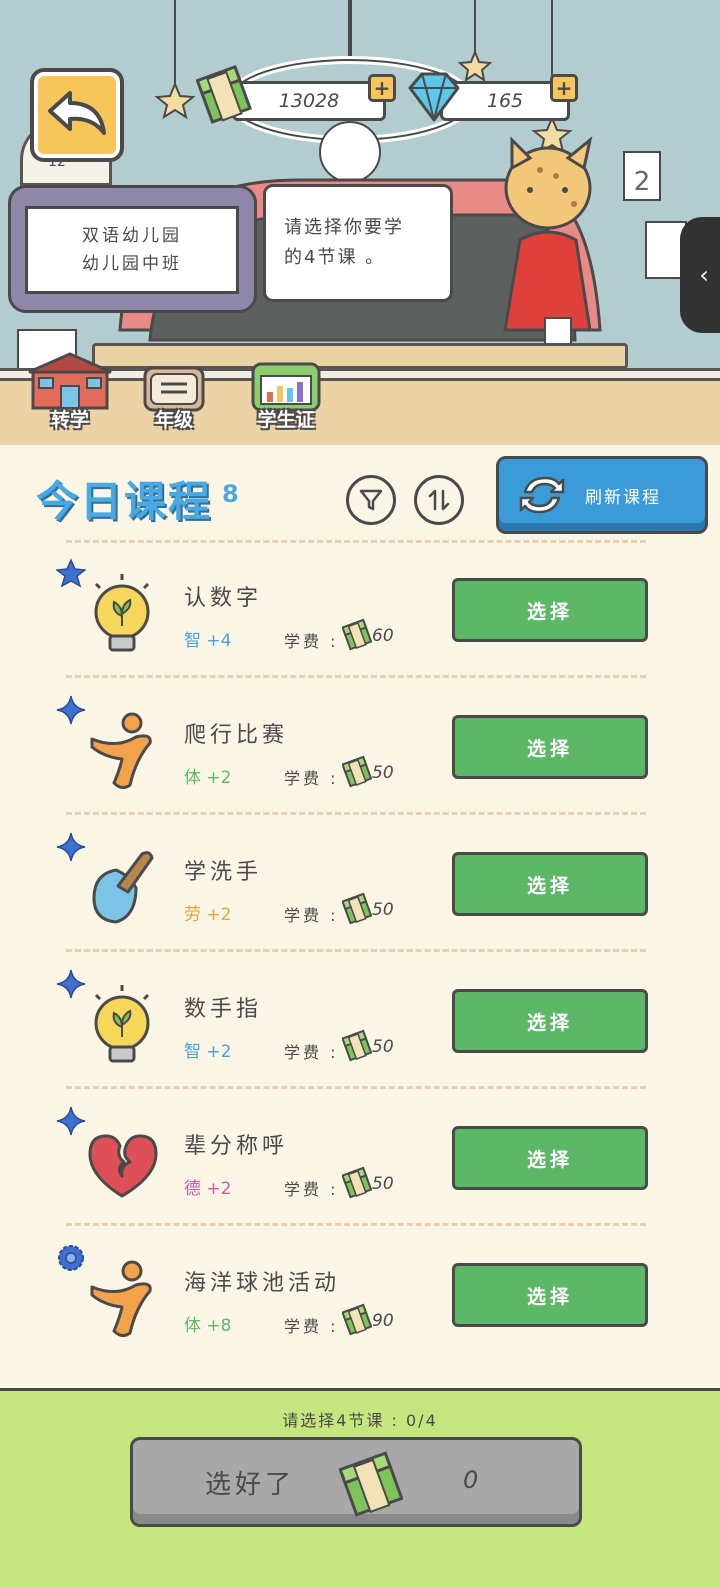 The image size is (720, 1587). Describe the element at coordinates (69, 420) in the screenshot. I see `nav-label-transfer: 转学` at that location.